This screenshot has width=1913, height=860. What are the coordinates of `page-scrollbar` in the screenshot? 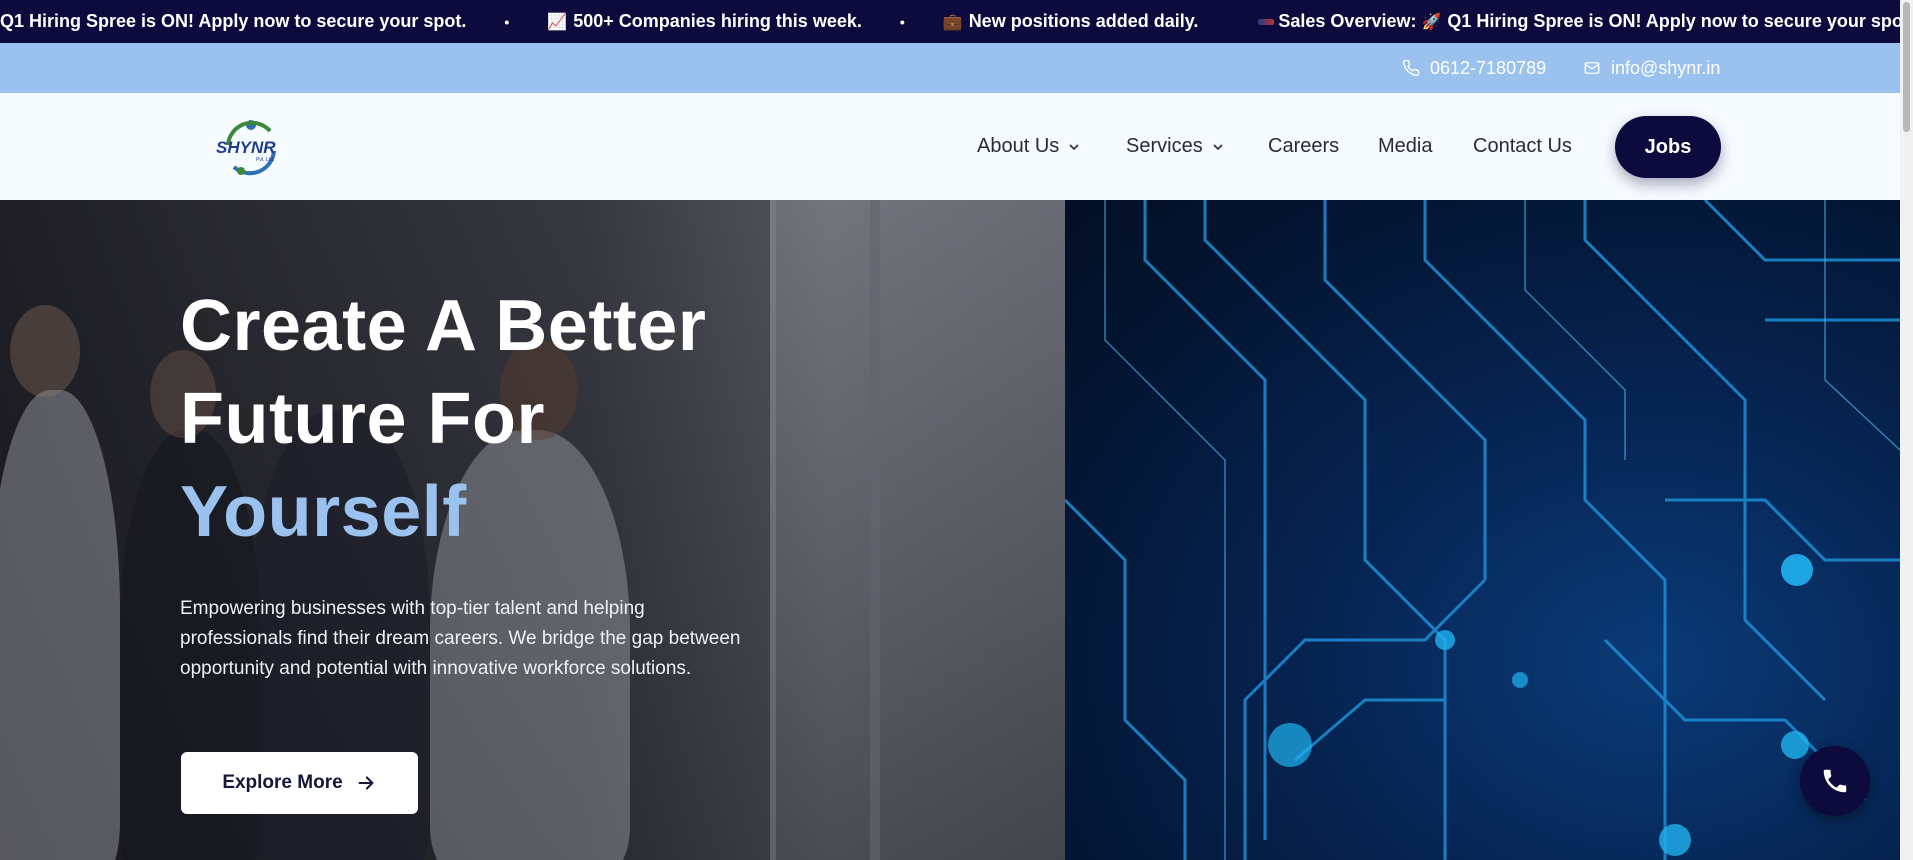 It's located at (1906, 430).